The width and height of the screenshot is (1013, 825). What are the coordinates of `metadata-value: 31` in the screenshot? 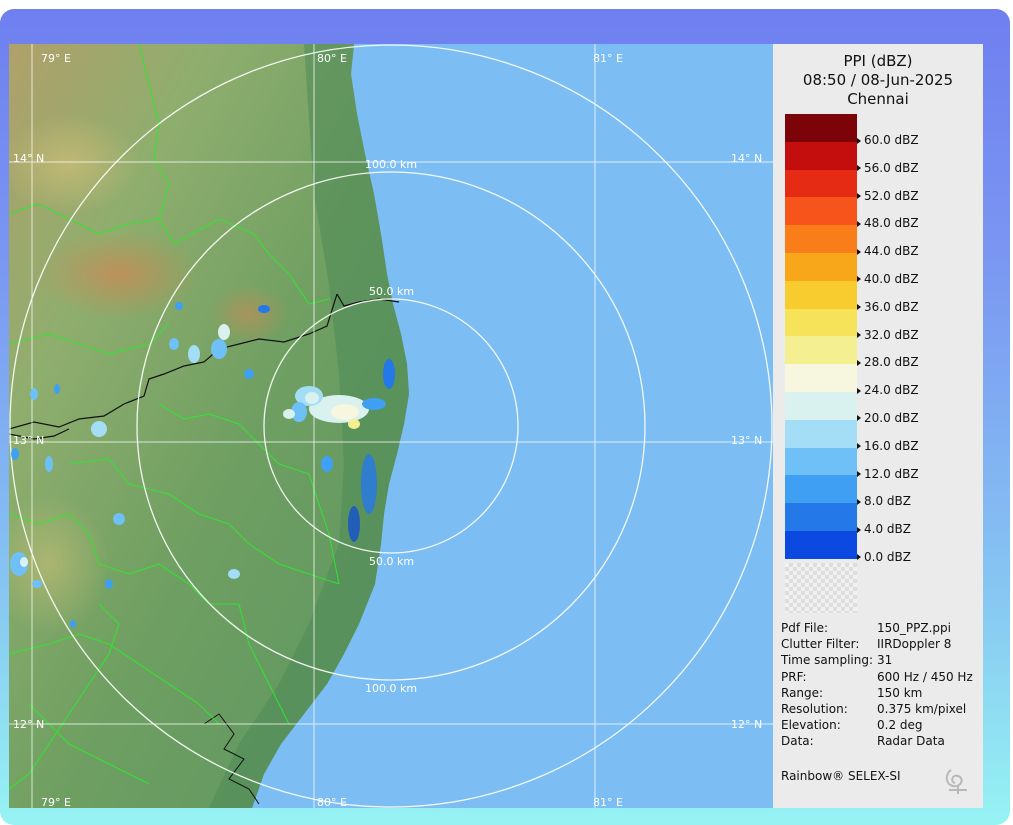 It's located at (885, 660).